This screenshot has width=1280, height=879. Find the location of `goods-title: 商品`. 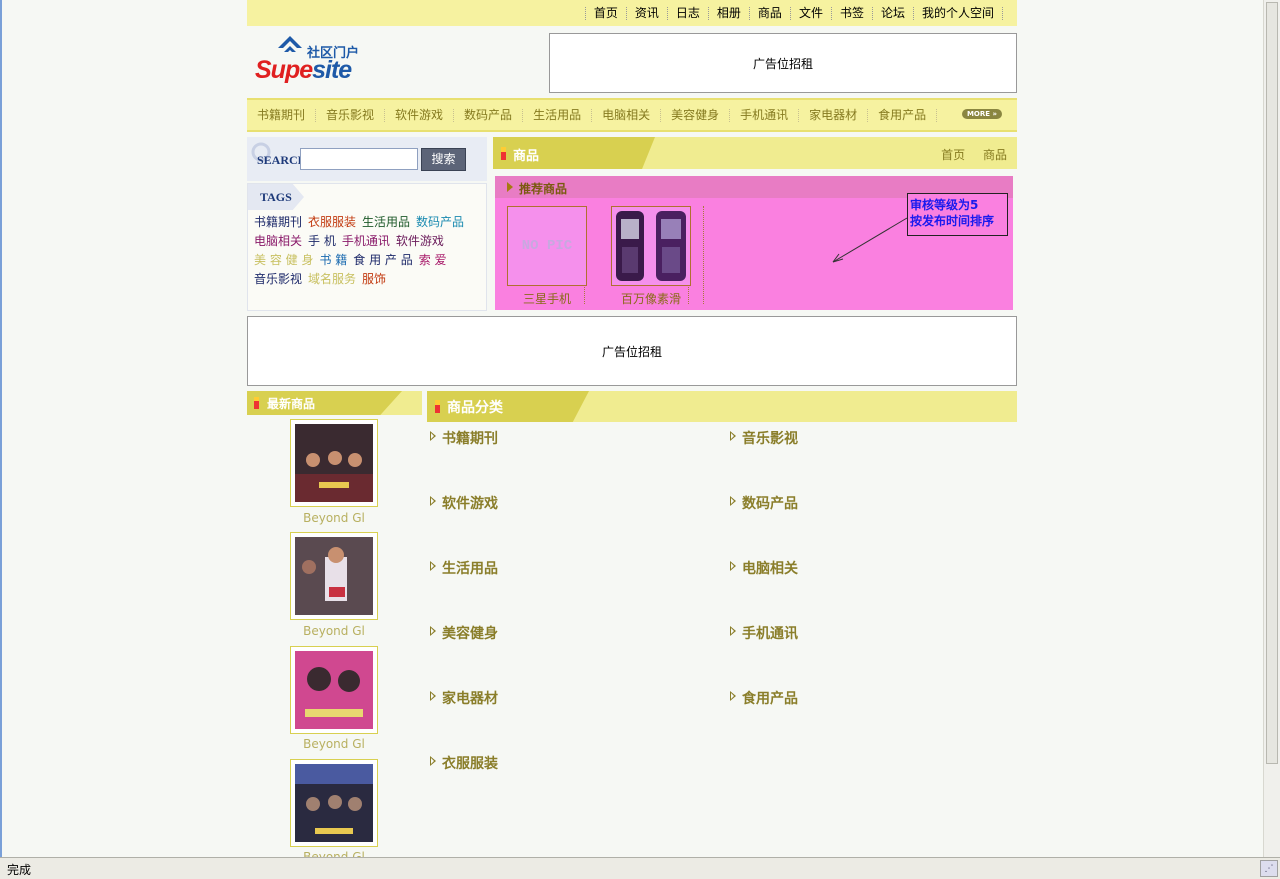

goods-title: 商品 is located at coordinates (526, 156).